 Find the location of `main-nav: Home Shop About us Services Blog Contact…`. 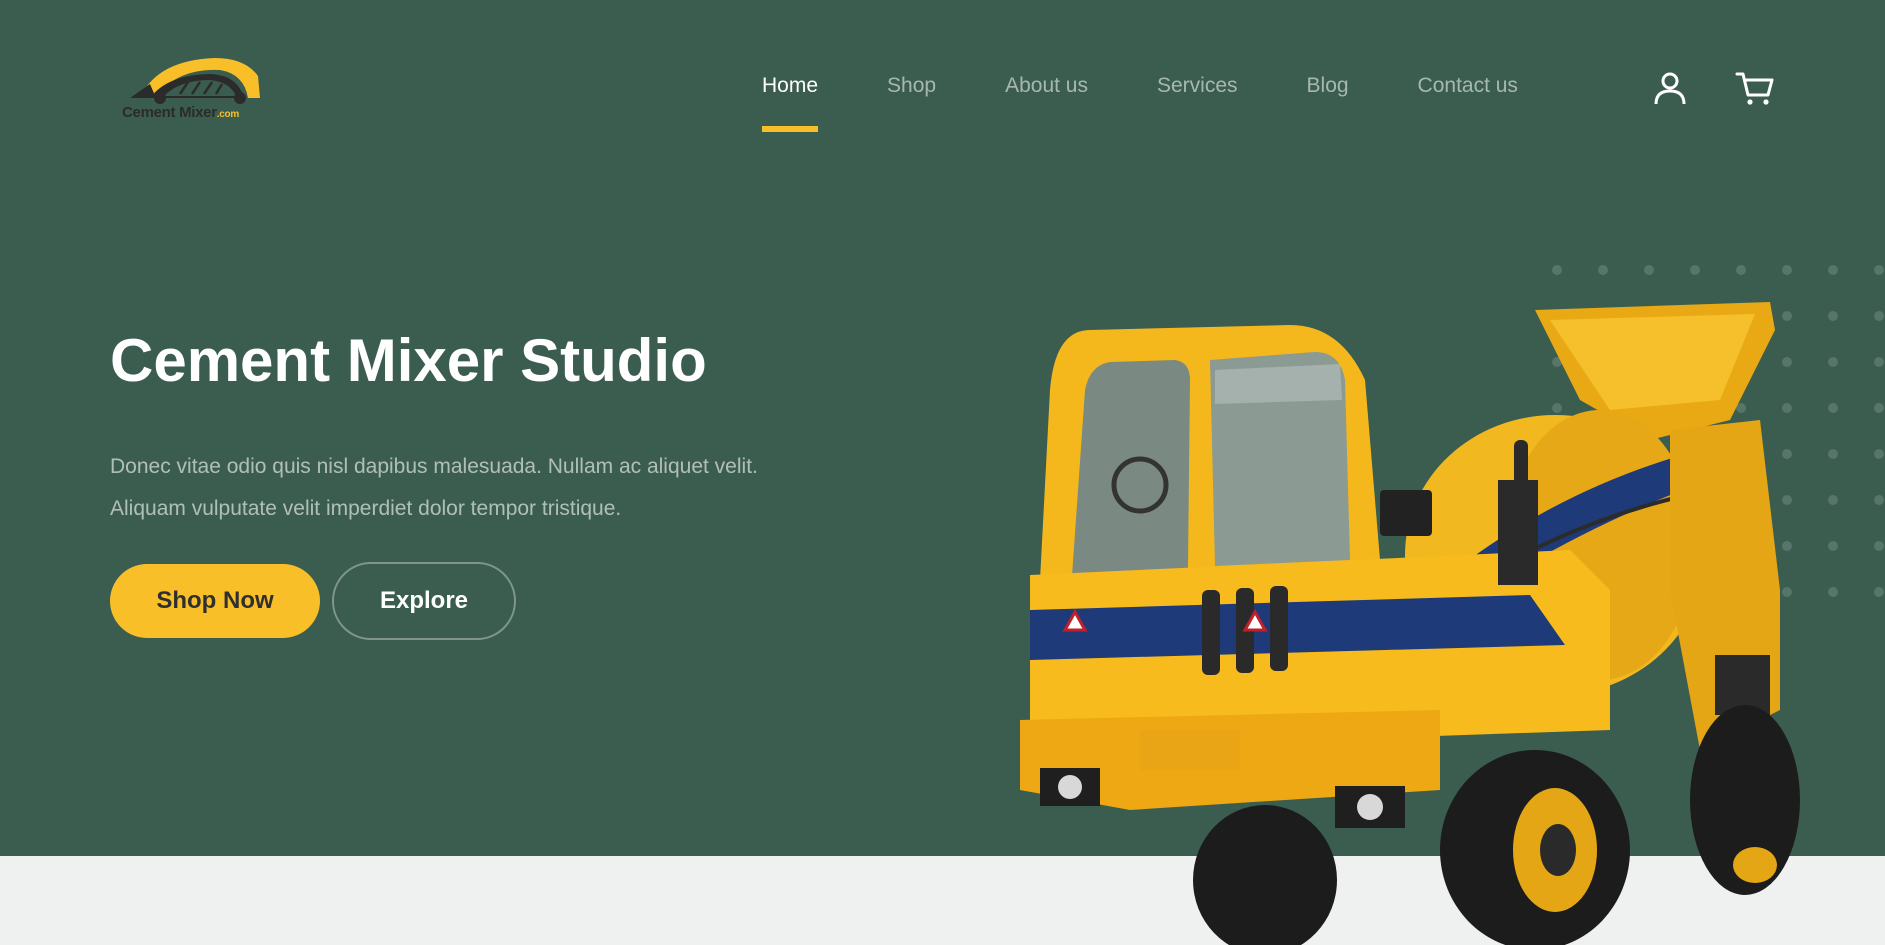

main-nav: Home Shop About us Services Blog Contact… is located at coordinates (1140, 103).